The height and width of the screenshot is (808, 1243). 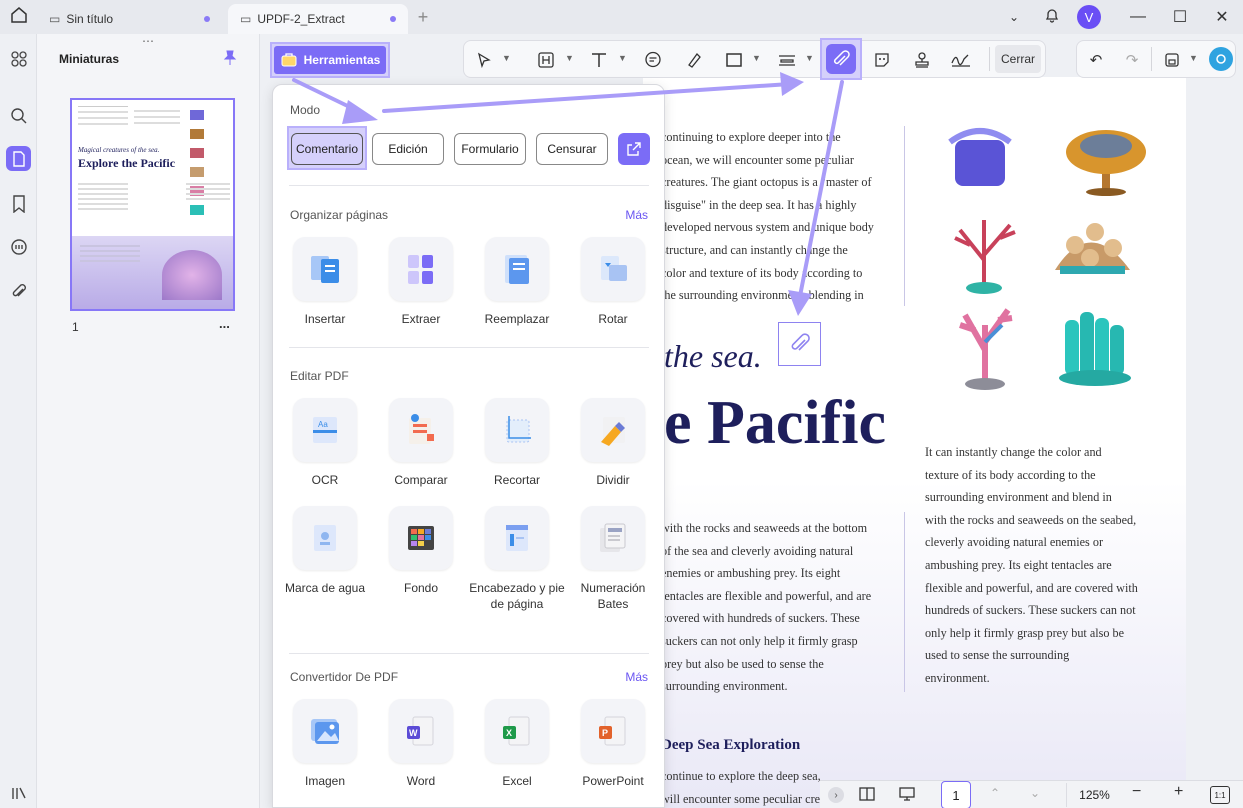 I want to click on presentation-icon, so click(x=908, y=795).